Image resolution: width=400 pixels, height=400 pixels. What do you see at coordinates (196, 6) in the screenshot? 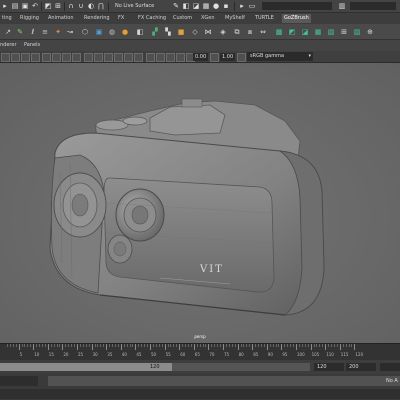
I see `ipr-render-icon: ◪` at bounding box center [196, 6].